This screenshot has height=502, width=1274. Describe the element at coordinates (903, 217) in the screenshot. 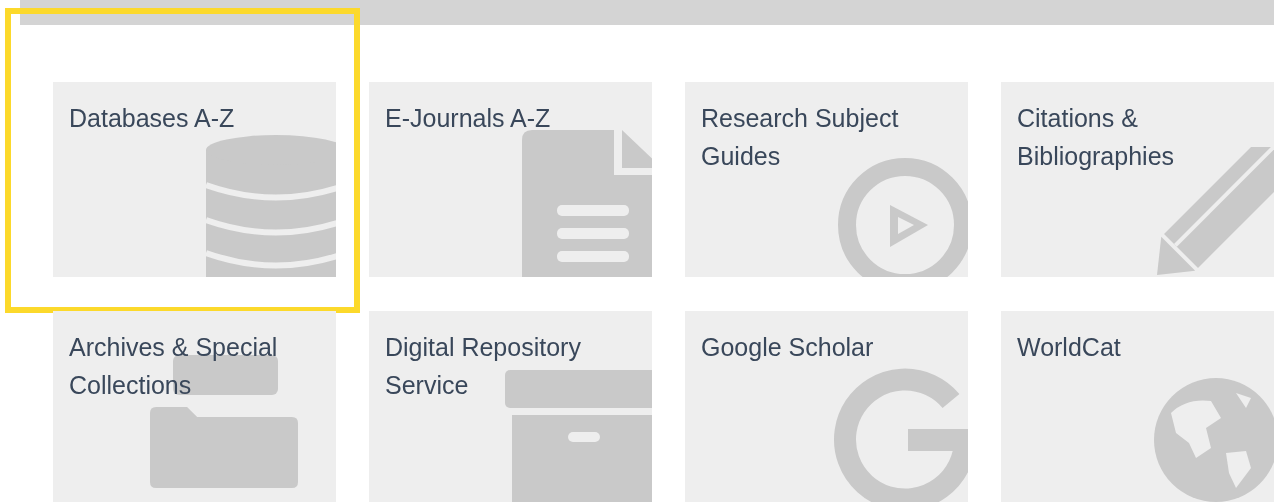

I see `compass-icon` at that location.